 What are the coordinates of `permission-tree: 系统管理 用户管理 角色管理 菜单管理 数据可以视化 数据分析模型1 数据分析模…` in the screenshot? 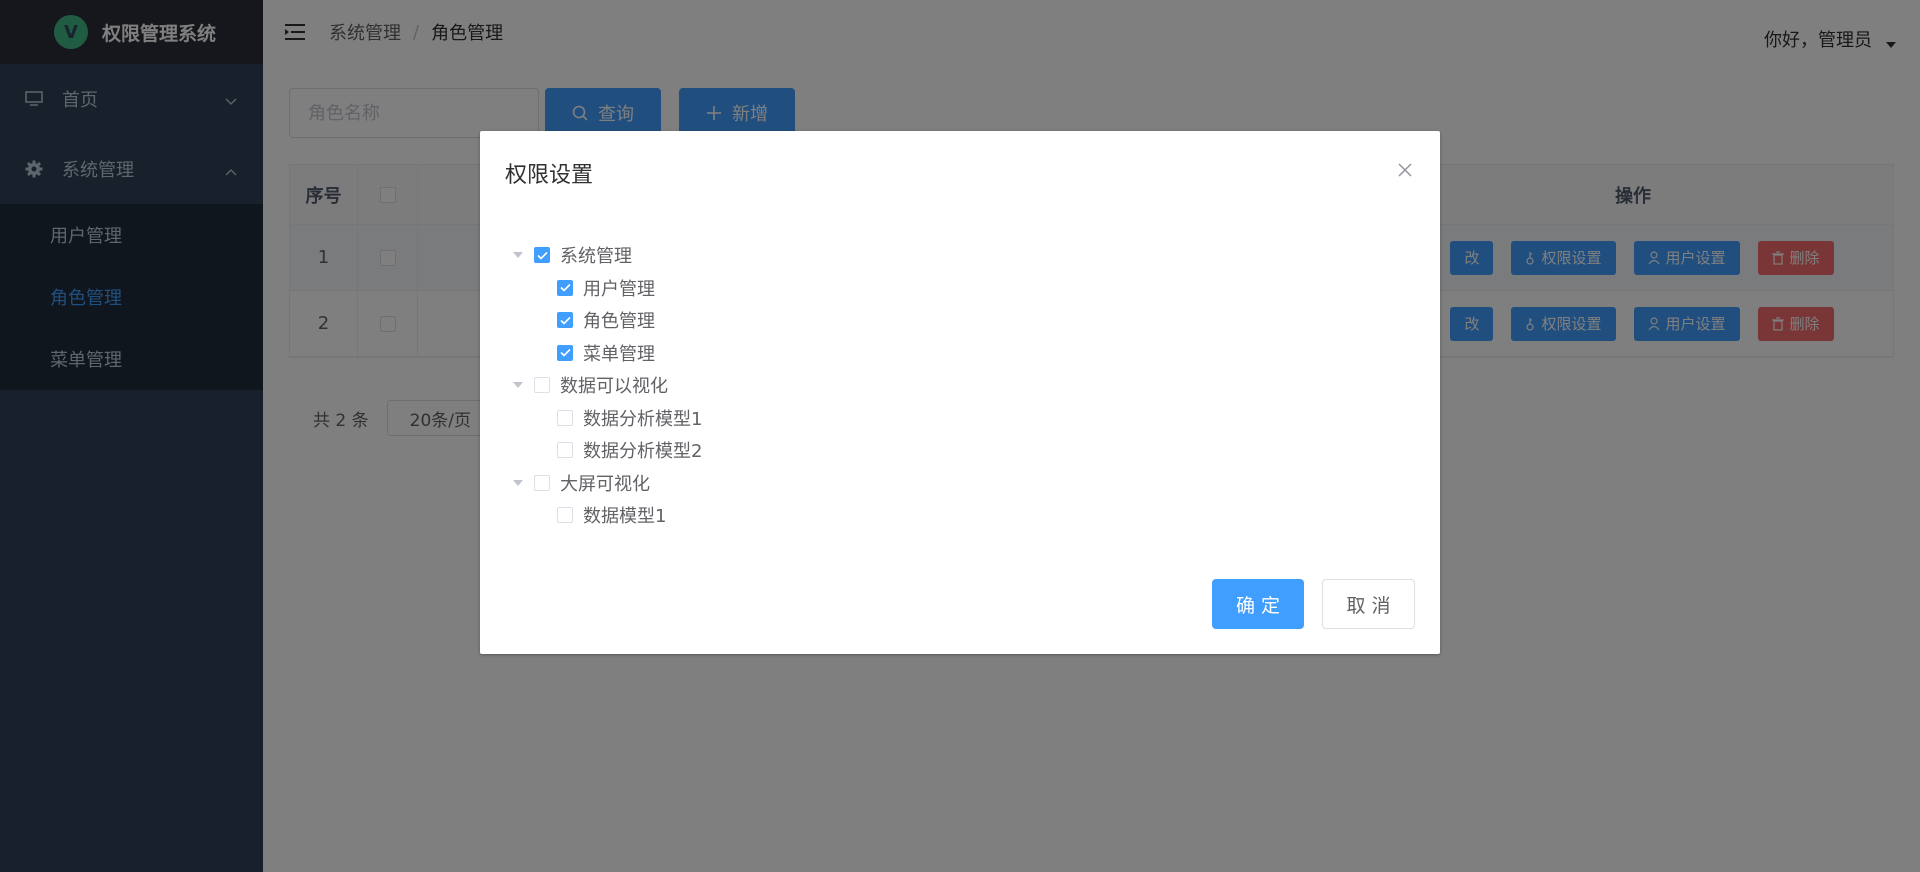 It's located at (606, 385).